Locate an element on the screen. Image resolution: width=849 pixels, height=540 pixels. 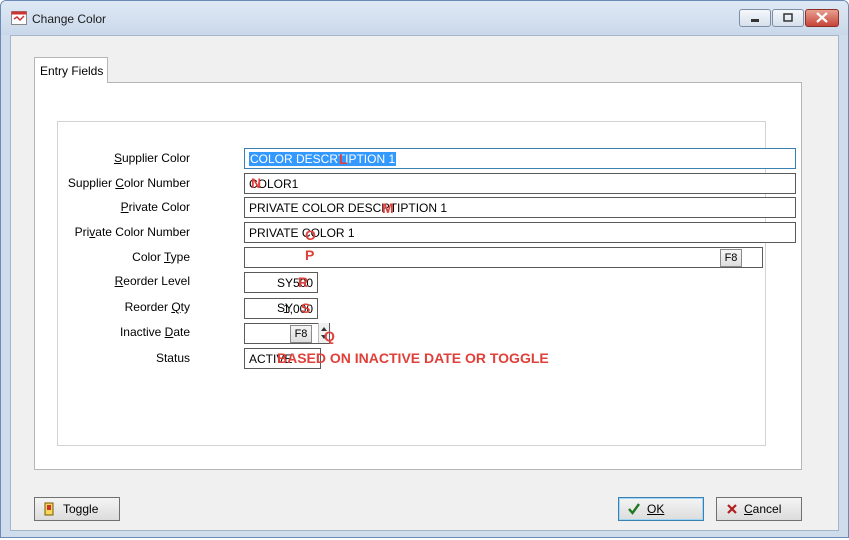
tab-label: Entry Fields is located at coordinates (72, 71).